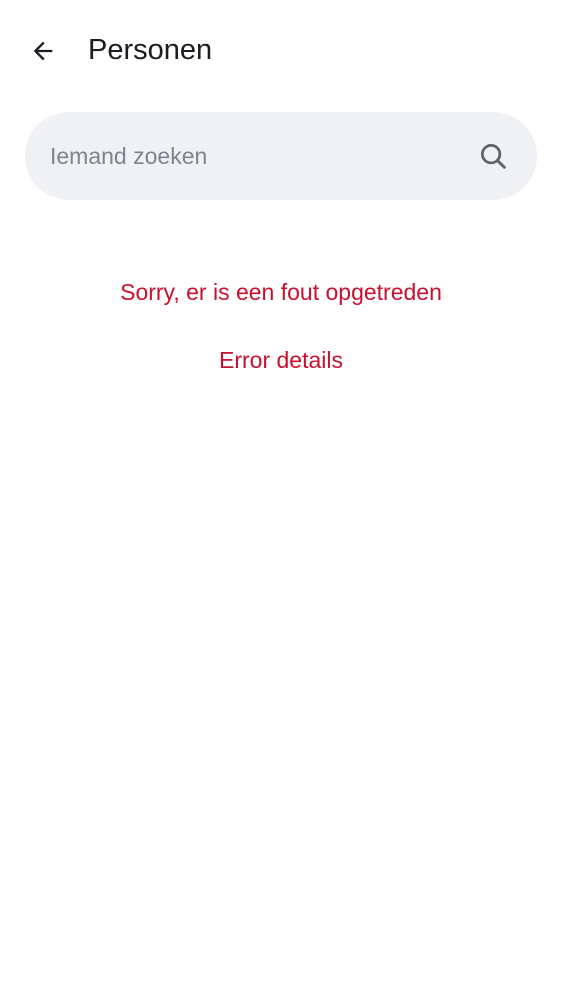 The height and width of the screenshot is (1000, 562). What do you see at coordinates (250, 156) in the screenshot?
I see `search-input` at bounding box center [250, 156].